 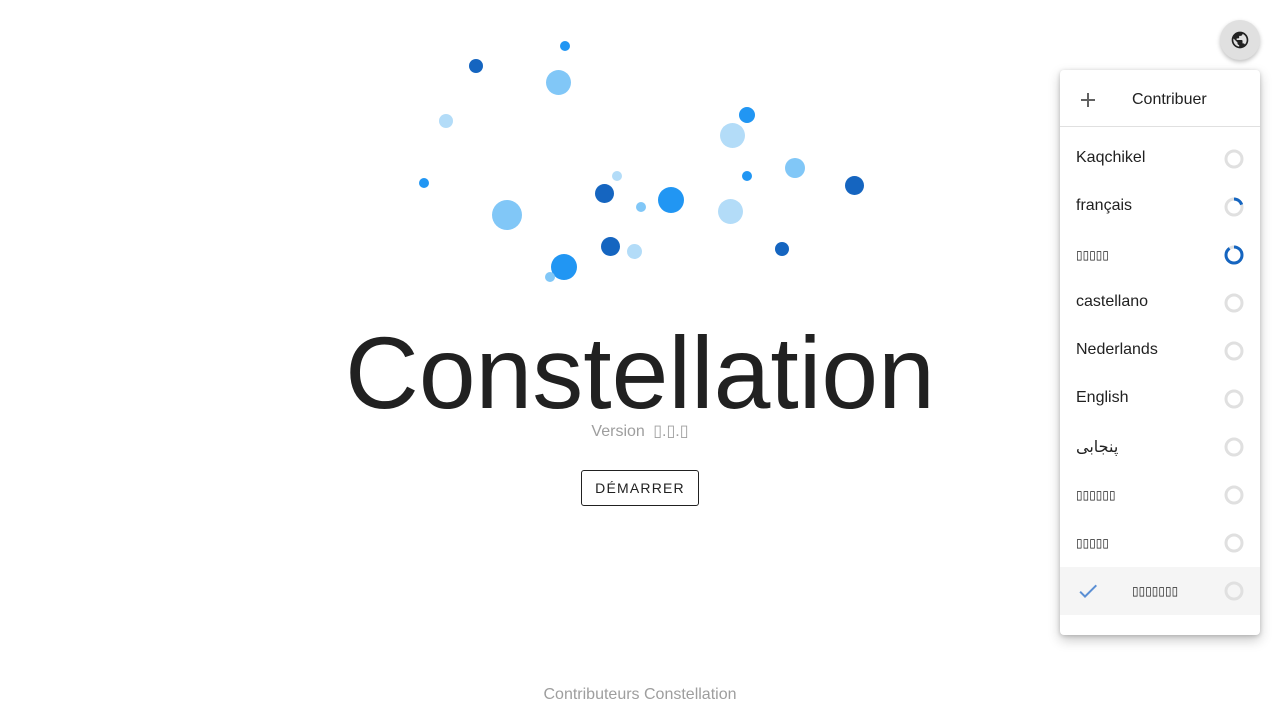 I want to click on progress-arc, so click(x=1234, y=255).